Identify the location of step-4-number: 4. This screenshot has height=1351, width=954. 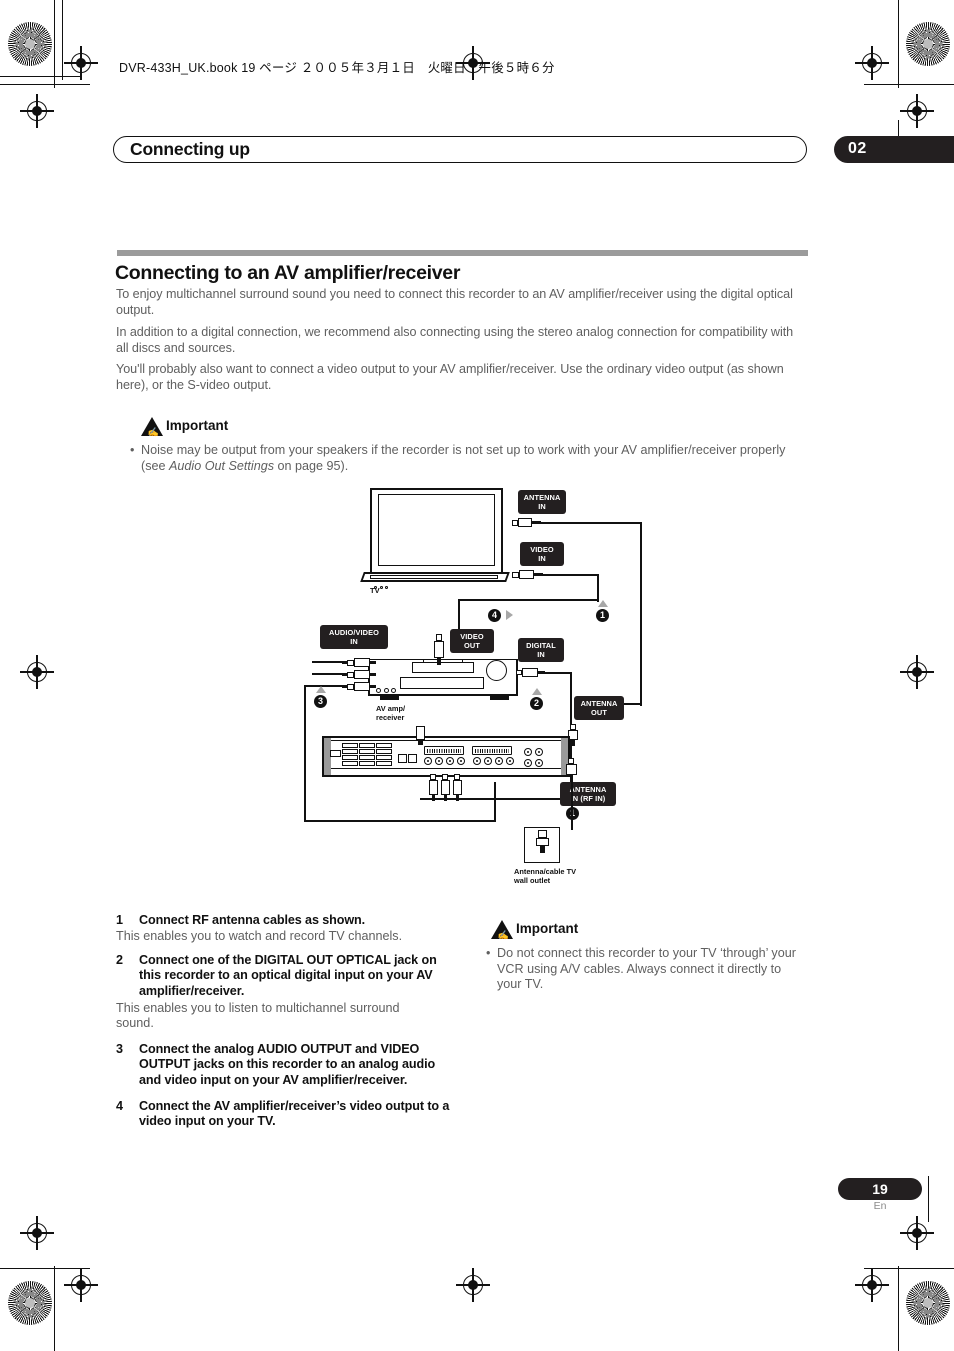
(120, 1106).